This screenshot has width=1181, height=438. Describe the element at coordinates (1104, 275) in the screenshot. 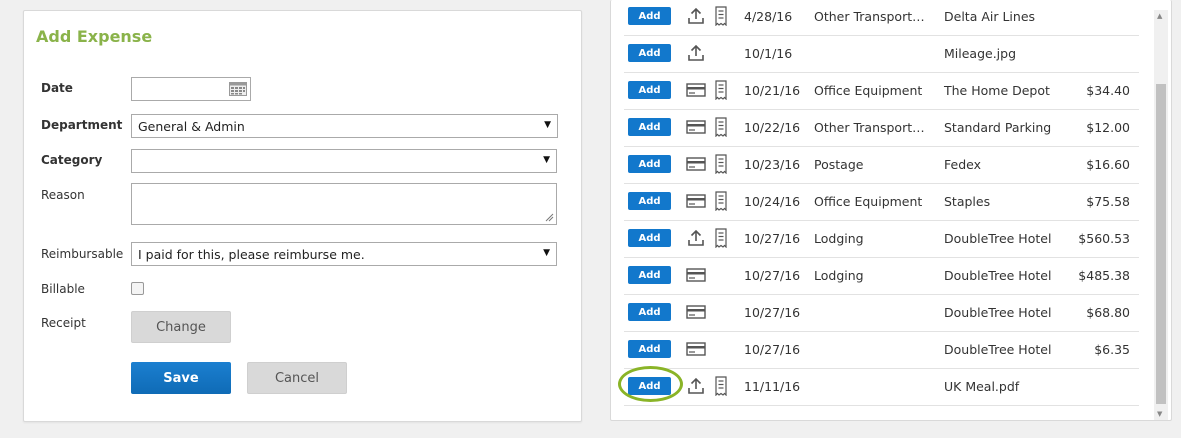

I see `expense-amount: $485.38` at that location.